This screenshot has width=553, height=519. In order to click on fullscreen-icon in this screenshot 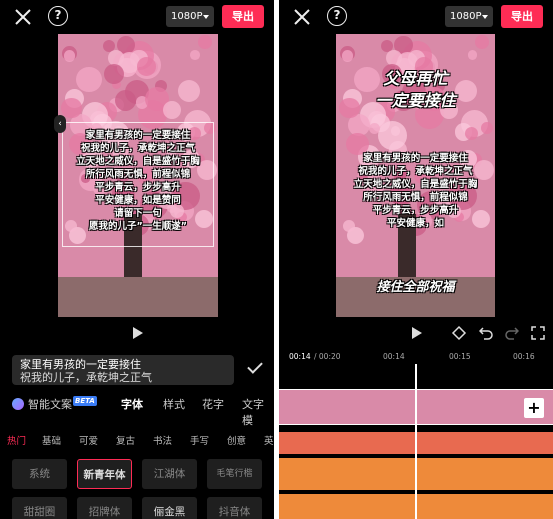, I will do `click(538, 333)`.